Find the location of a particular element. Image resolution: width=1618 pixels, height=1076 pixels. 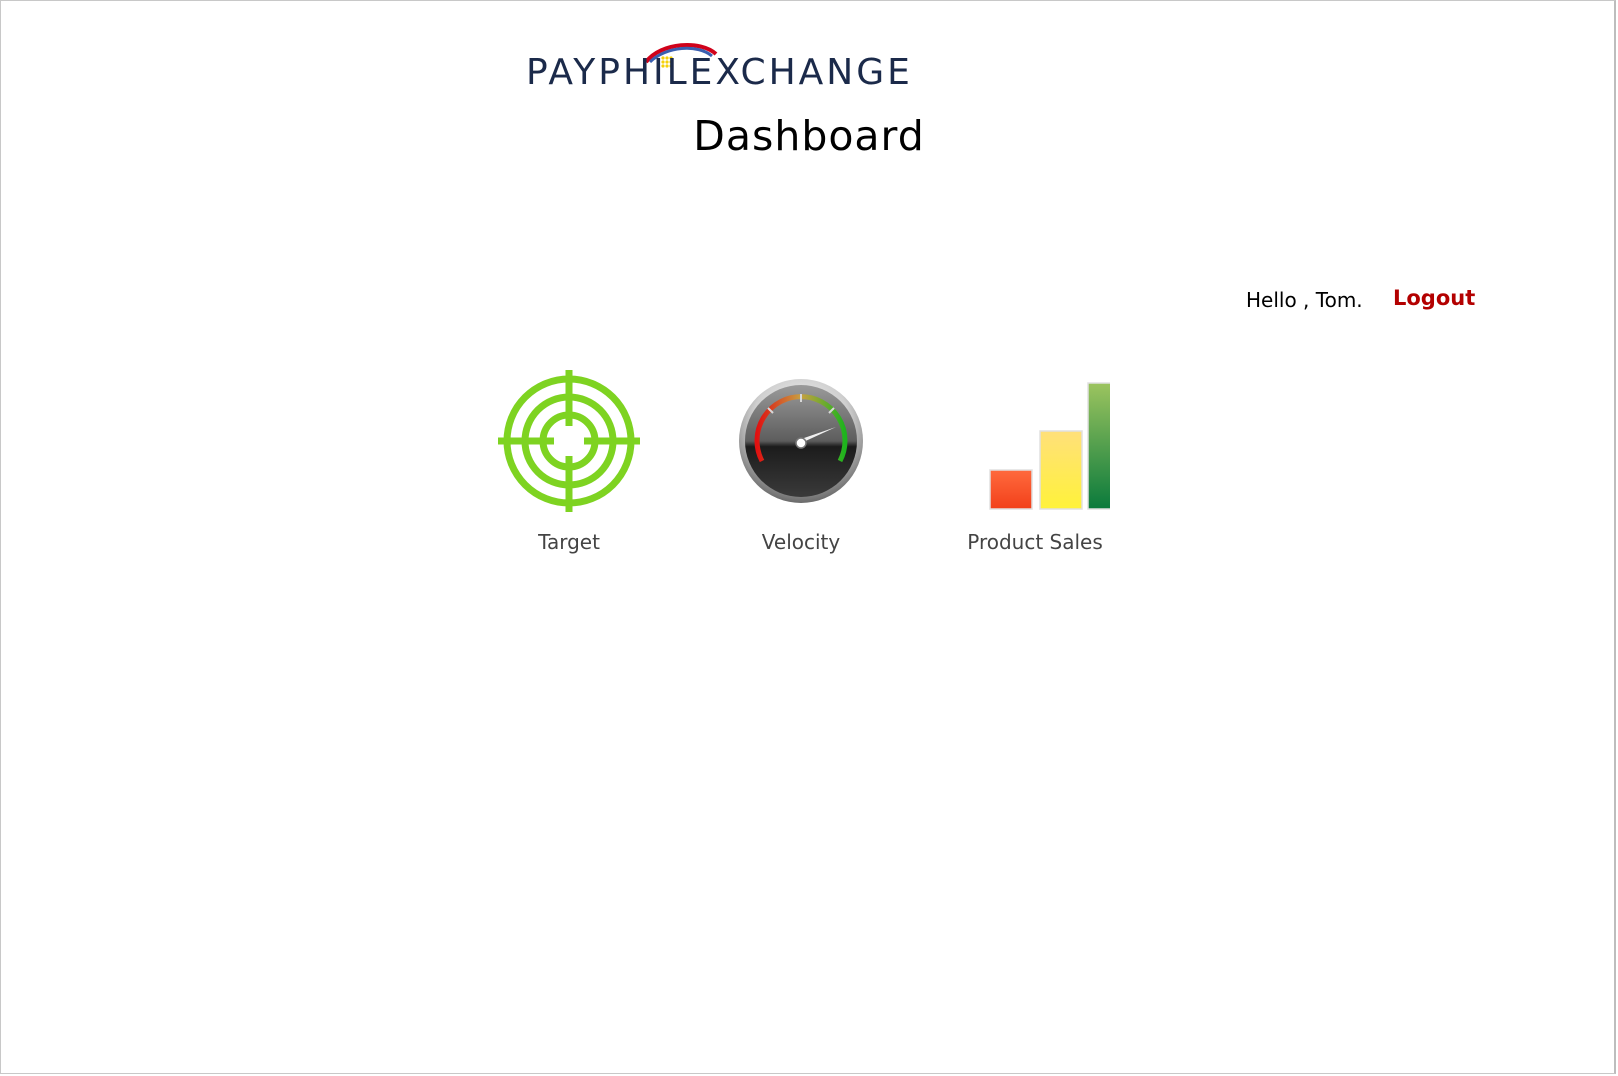

tile-product-sales: Product Sales is located at coordinates (1035, 466).